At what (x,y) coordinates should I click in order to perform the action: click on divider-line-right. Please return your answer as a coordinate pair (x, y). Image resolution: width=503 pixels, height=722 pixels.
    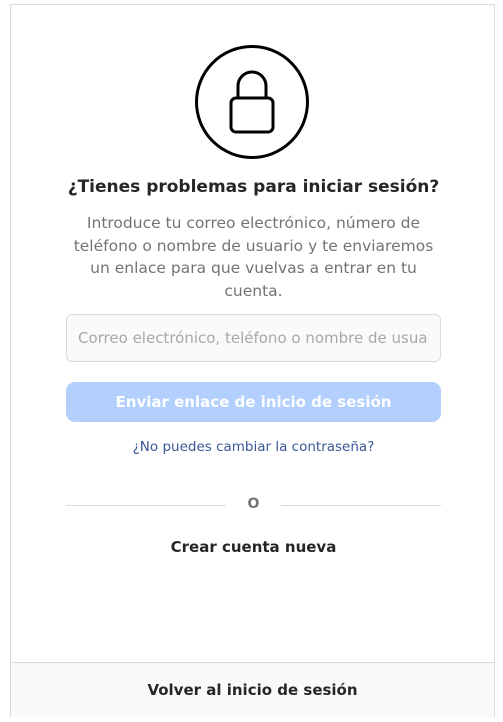
    Looking at the image, I should click on (361, 505).